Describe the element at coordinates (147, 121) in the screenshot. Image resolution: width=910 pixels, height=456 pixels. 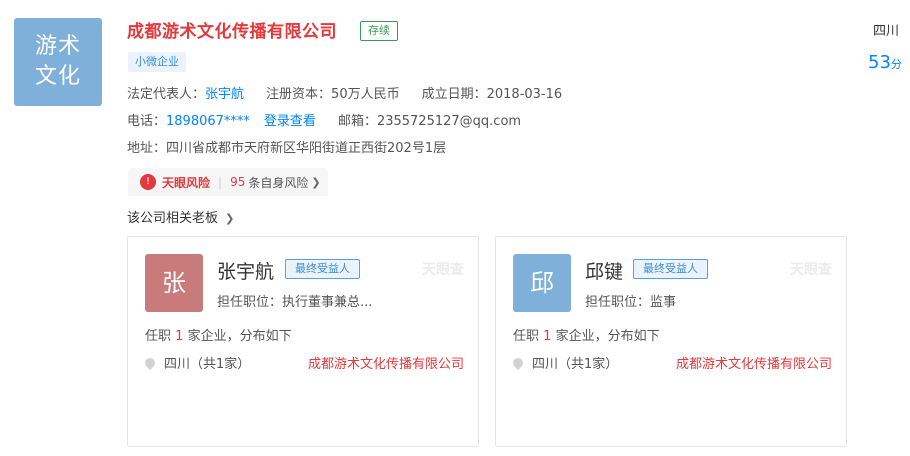
I see `phone-label: 电话：` at that location.